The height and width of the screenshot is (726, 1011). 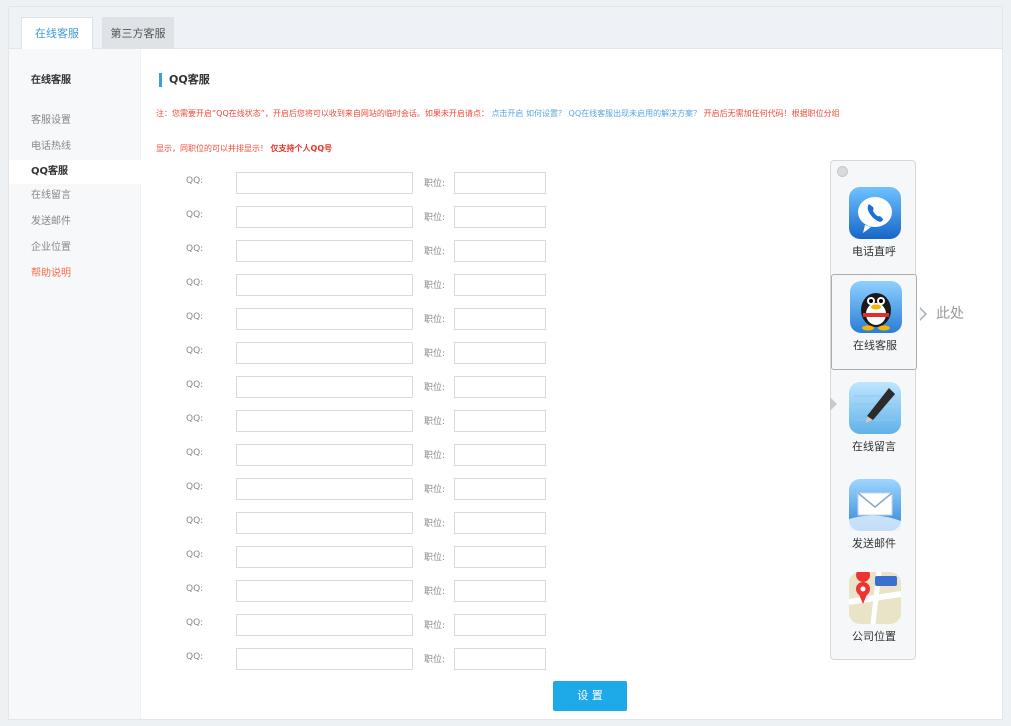 I want to click on mail-icon, so click(x=875, y=505).